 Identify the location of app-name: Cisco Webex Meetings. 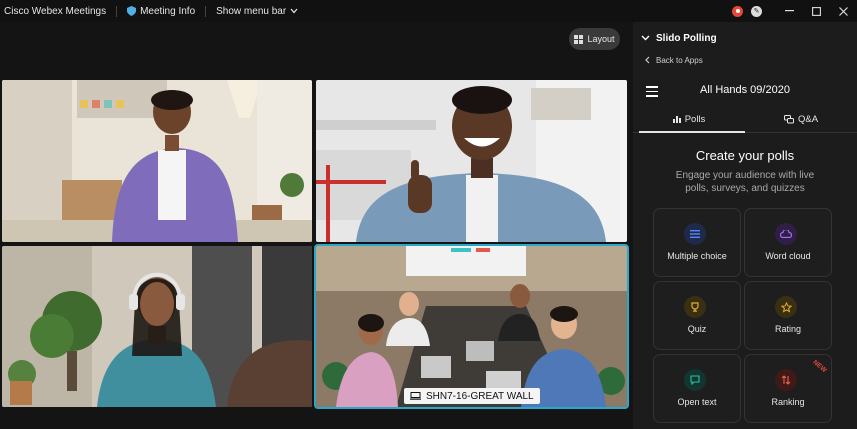
(55, 11).